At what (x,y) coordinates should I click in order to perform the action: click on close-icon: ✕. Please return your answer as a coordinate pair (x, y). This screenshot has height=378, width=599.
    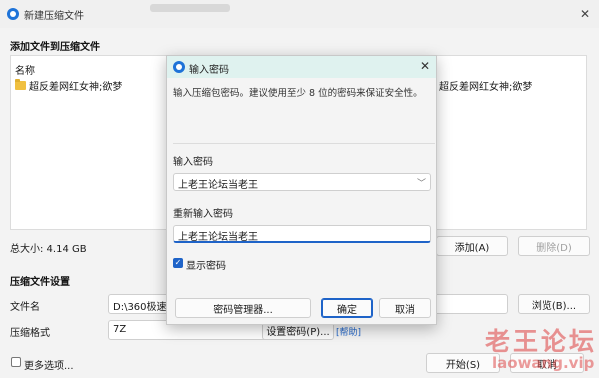
    Looking at the image, I should click on (585, 14).